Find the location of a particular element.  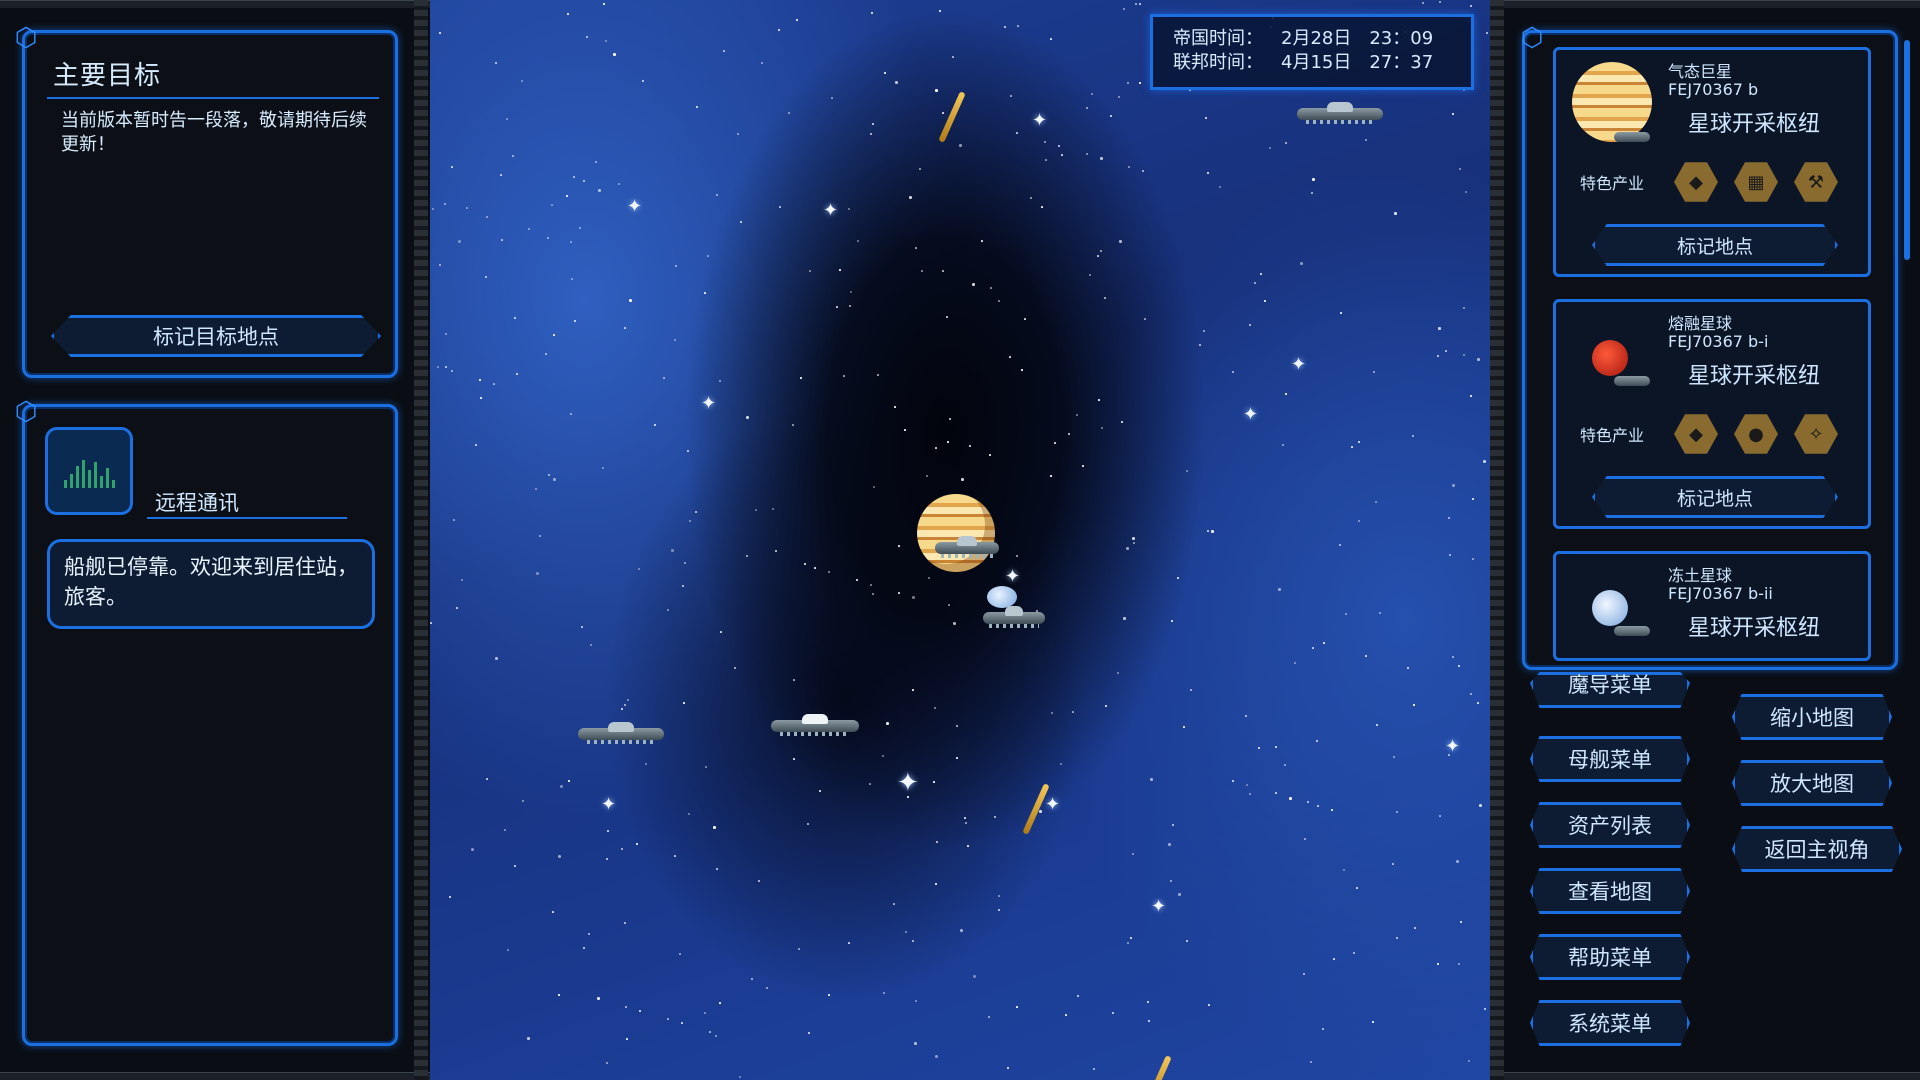

federation-time-label: 联邦时间： is located at coordinates (1218, 62).